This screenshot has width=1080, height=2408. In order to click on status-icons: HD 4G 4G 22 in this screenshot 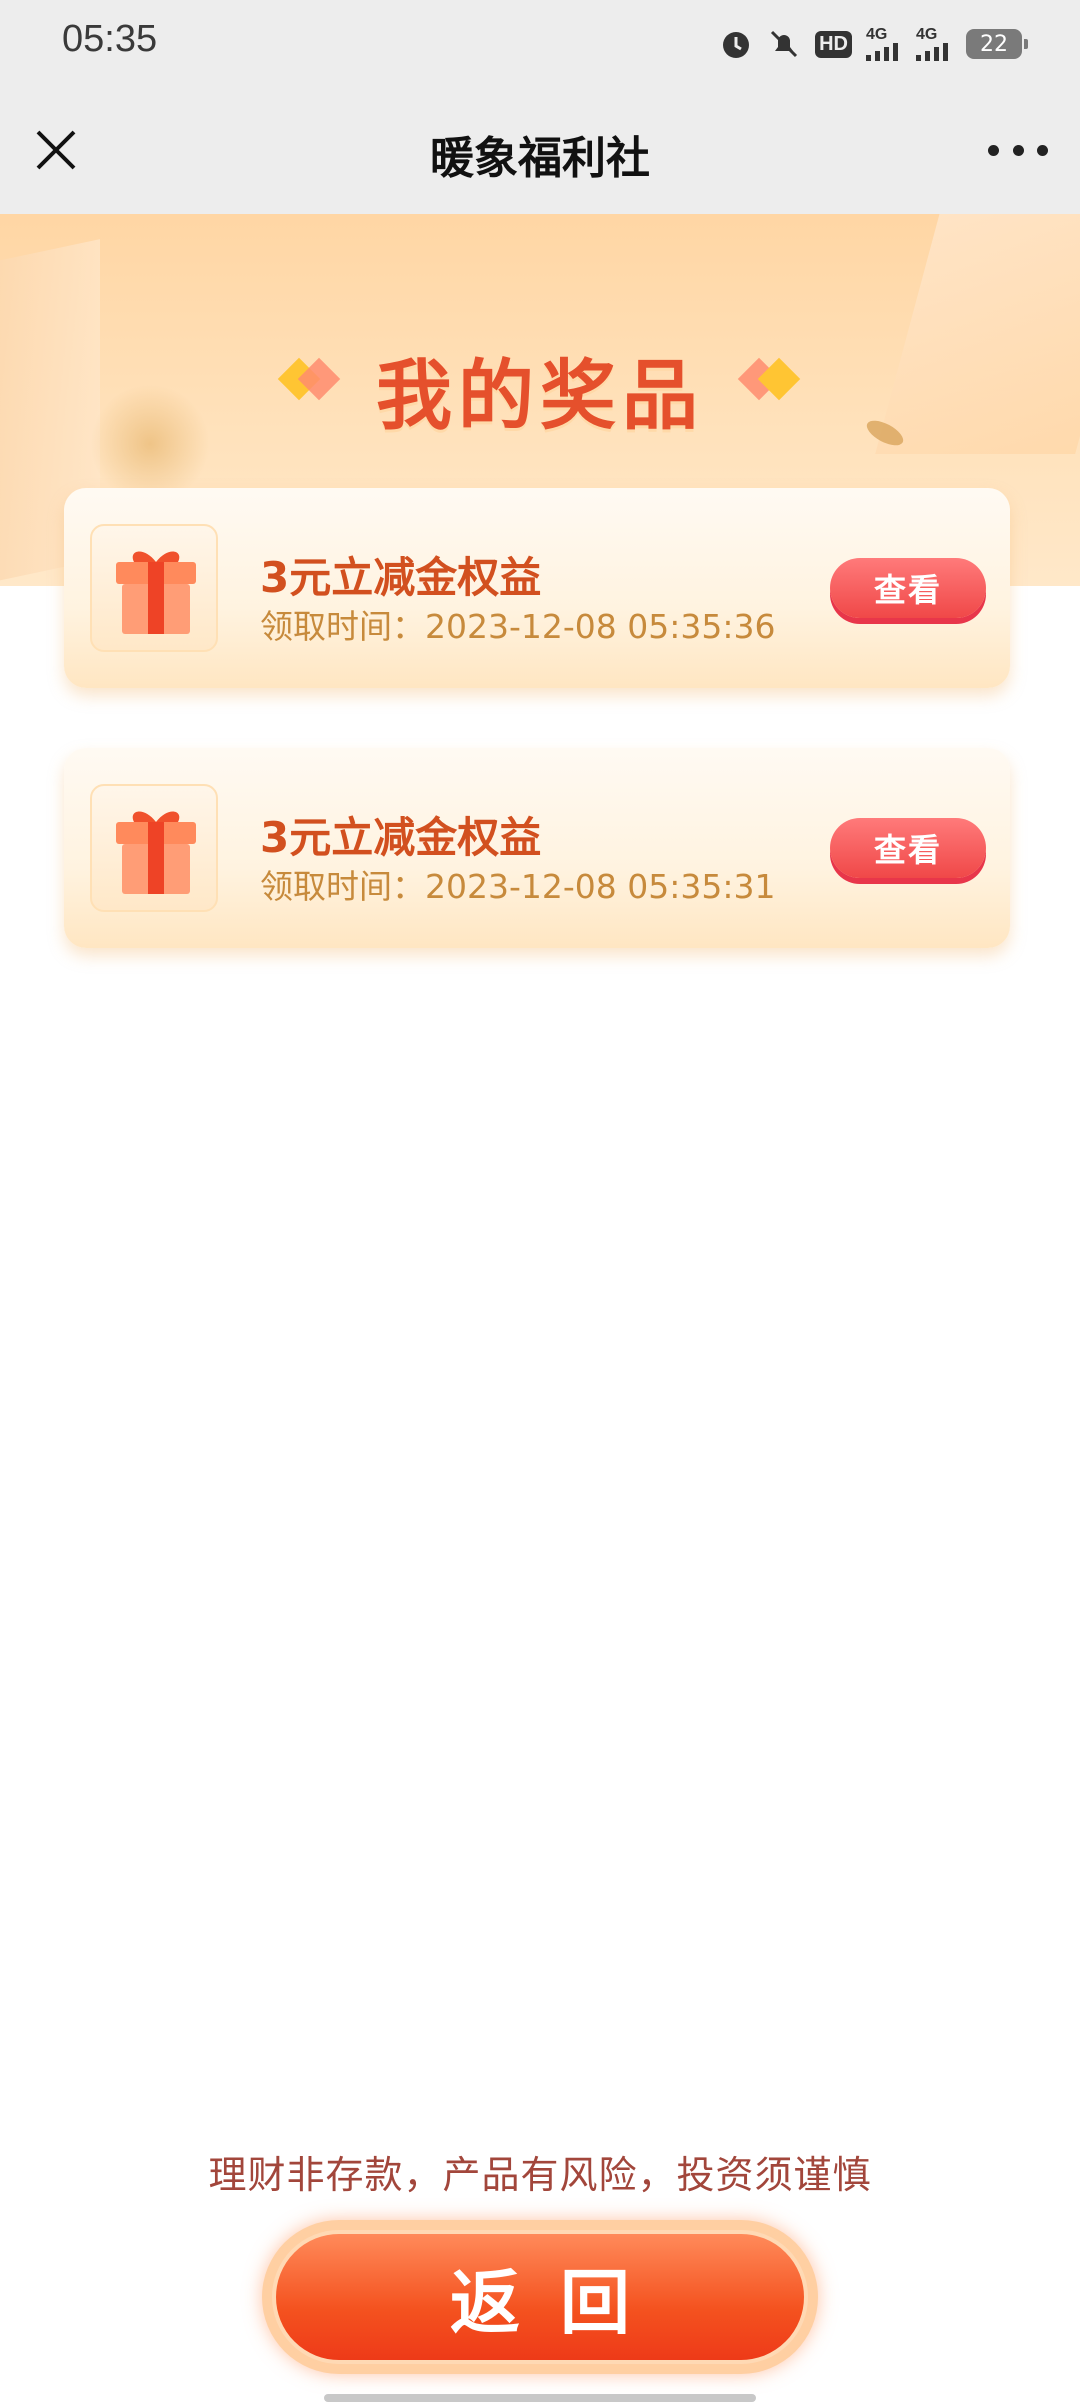, I will do `click(873, 44)`.